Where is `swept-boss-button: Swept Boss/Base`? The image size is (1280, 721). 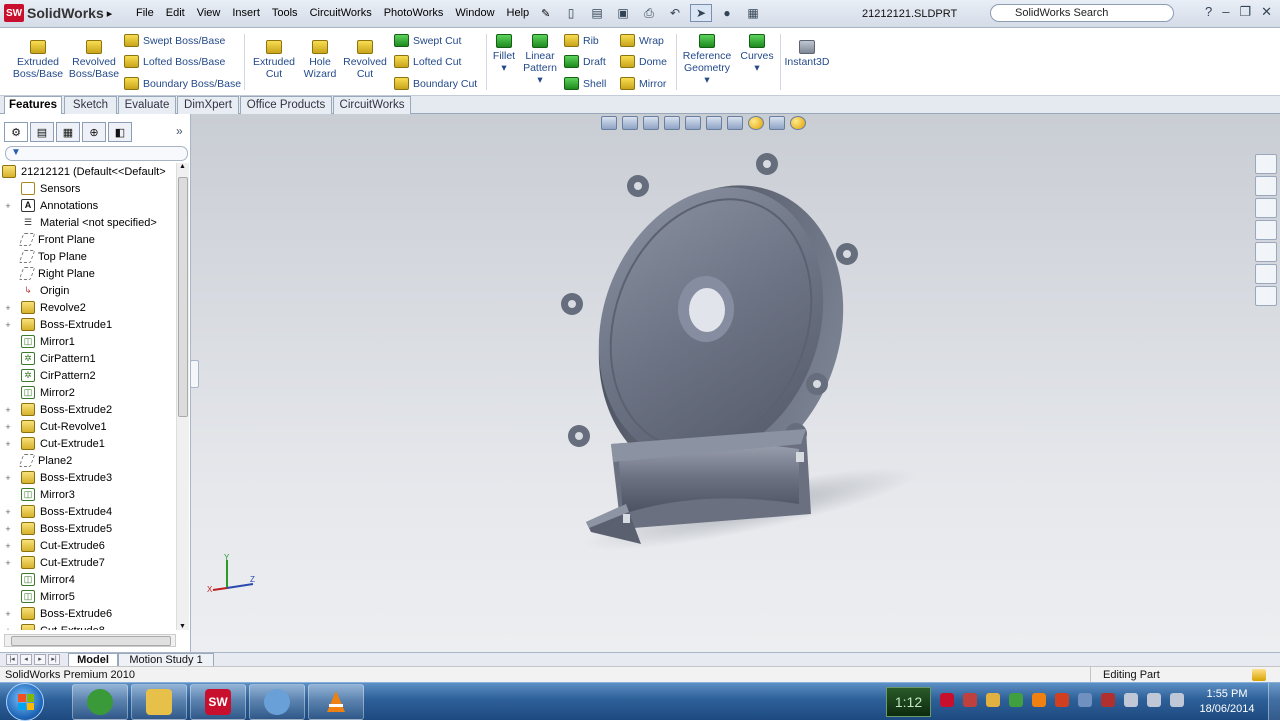 swept-boss-button: Swept Boss/Base is located at coordinates (174, 40).